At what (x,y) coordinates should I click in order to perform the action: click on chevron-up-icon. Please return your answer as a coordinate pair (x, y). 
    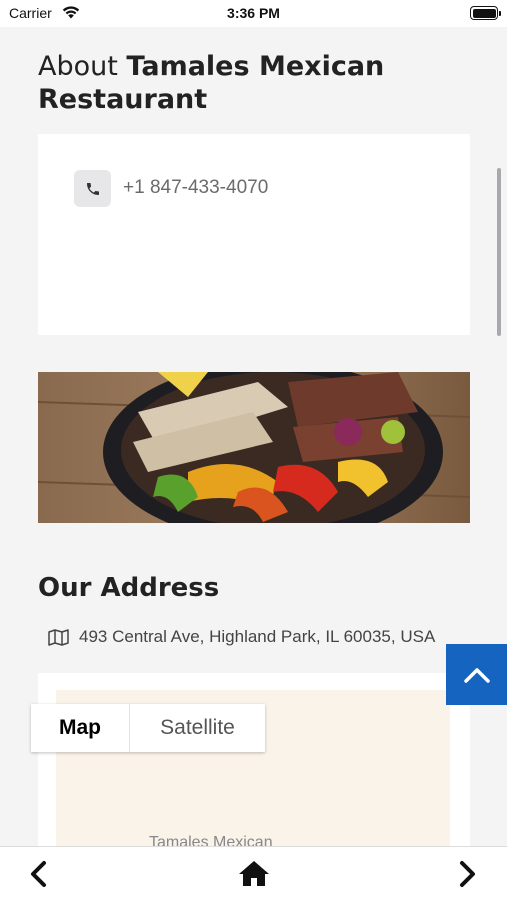
    Looking at the image, I should click on (476, 675).